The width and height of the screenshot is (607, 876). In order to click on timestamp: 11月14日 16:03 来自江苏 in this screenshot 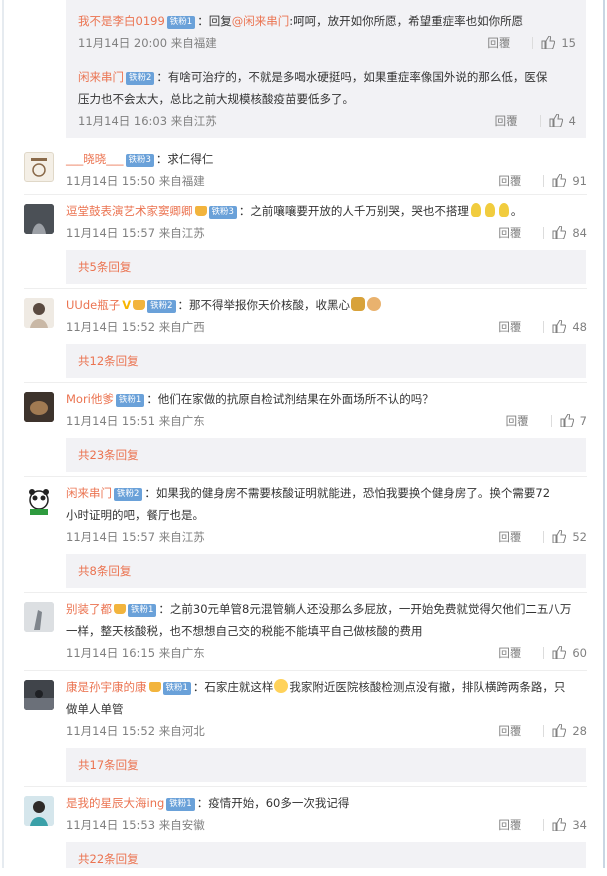, I will do `click(147, 121)`.